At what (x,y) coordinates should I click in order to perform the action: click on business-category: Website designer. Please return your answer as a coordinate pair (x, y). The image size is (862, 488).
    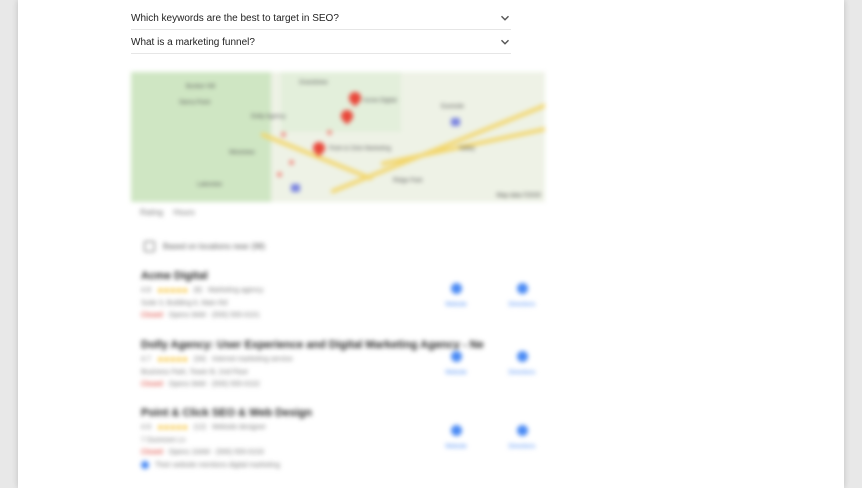
    Looking at the image, I should click on (239, 427).